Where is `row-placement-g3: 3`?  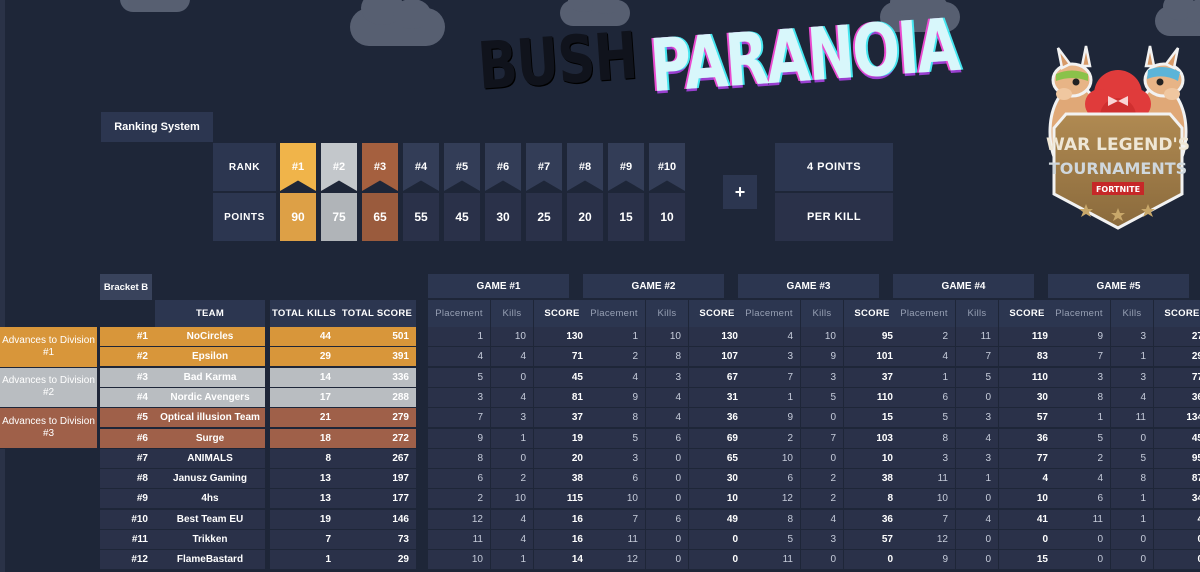
row-placement-g3: 3 is located at coordinates (769, 357).